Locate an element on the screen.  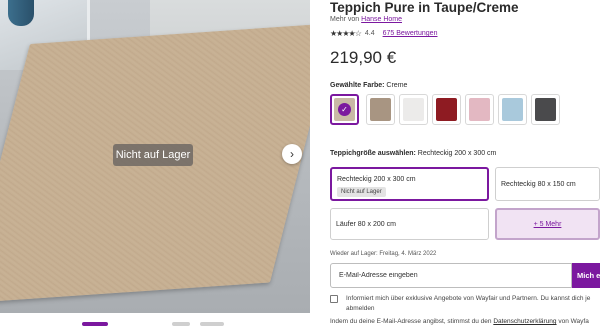
star-rating-icon: ★★★★☆ is located at coordinates (346, 33).